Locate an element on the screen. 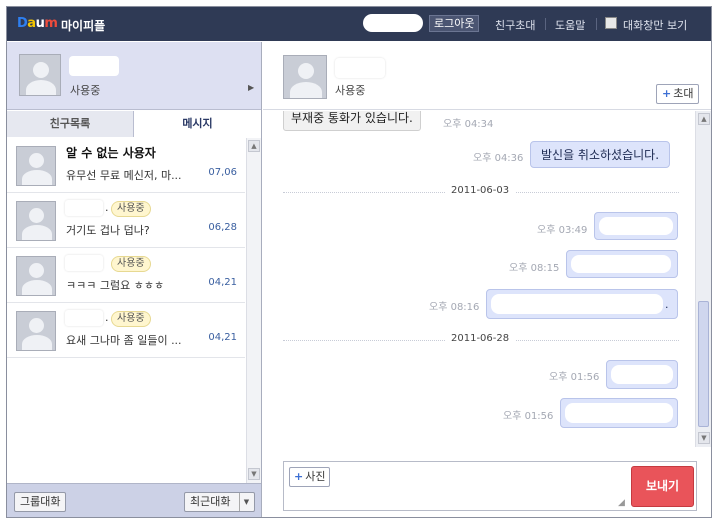  help-link: 도움말 is located at coordinates (570, 25).